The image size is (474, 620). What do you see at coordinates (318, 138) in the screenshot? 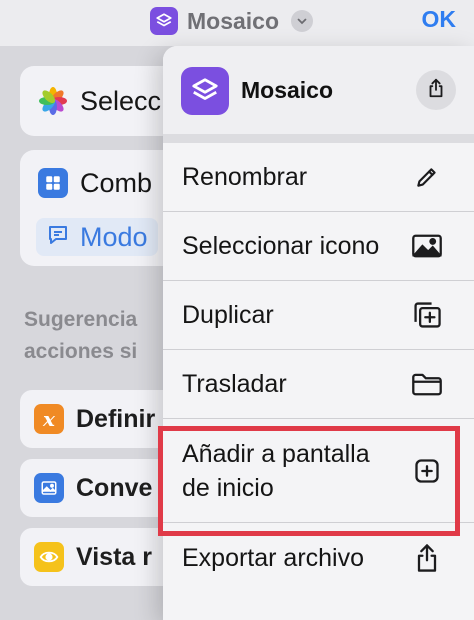
I see `menu-divider` at bounding box center [318, 138].